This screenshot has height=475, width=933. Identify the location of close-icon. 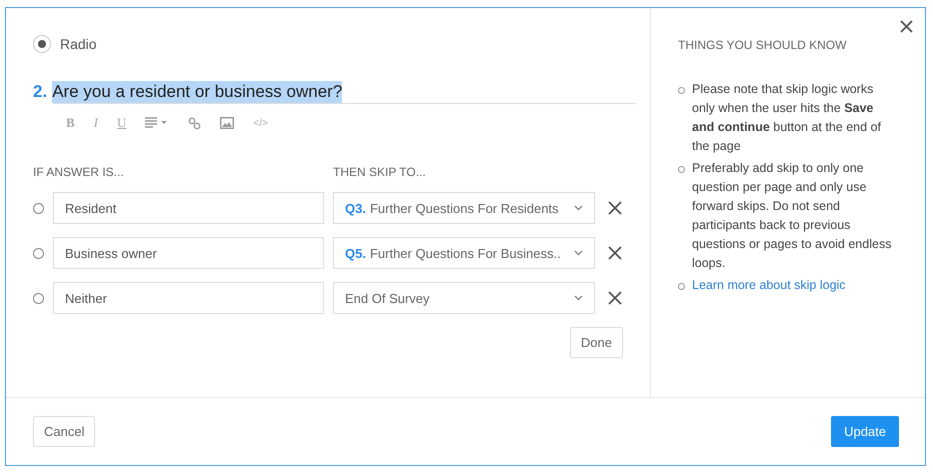
(906, 26).